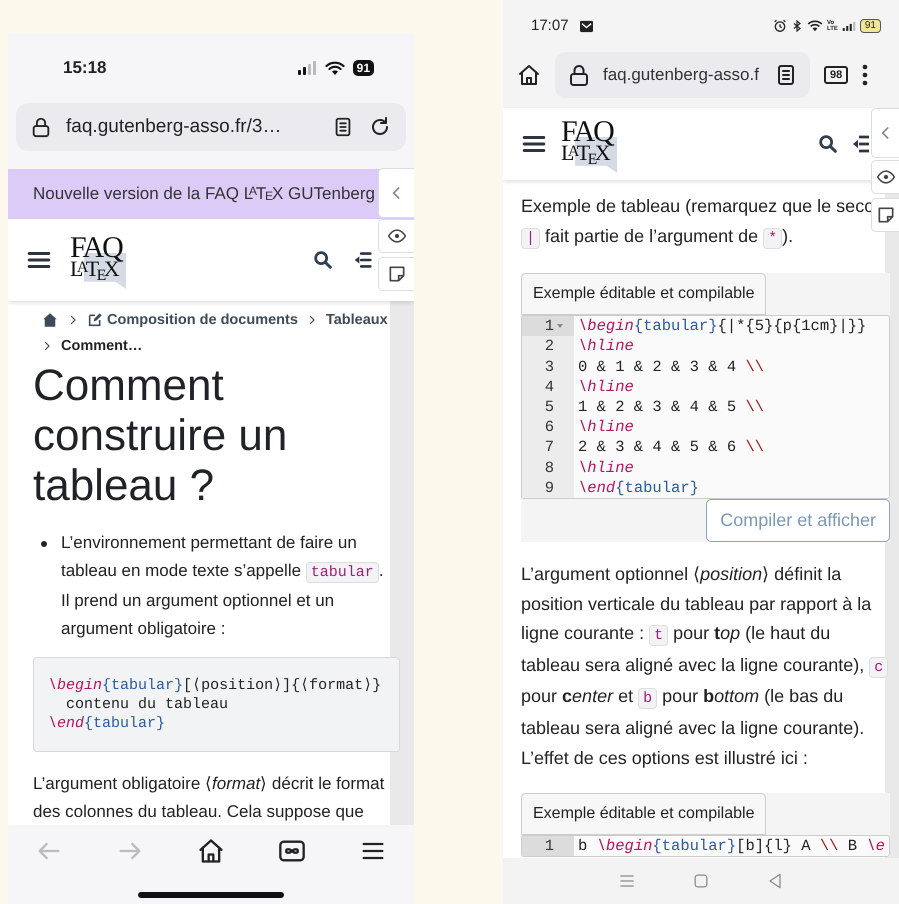 Image resolution: width=899 pixels, height=904 pixels. I want to click on alarm-icon, so click(779, 26).